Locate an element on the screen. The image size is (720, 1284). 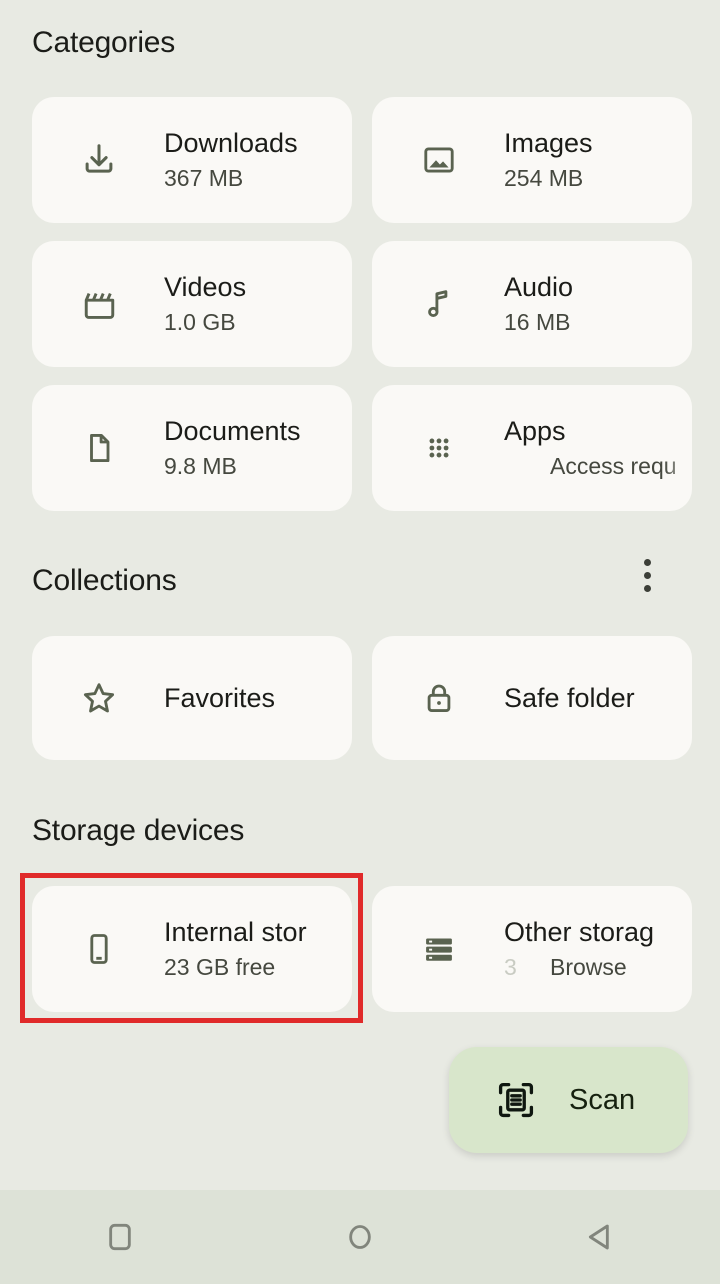
category-size: 16 MB is located at coordinates (537, 322).